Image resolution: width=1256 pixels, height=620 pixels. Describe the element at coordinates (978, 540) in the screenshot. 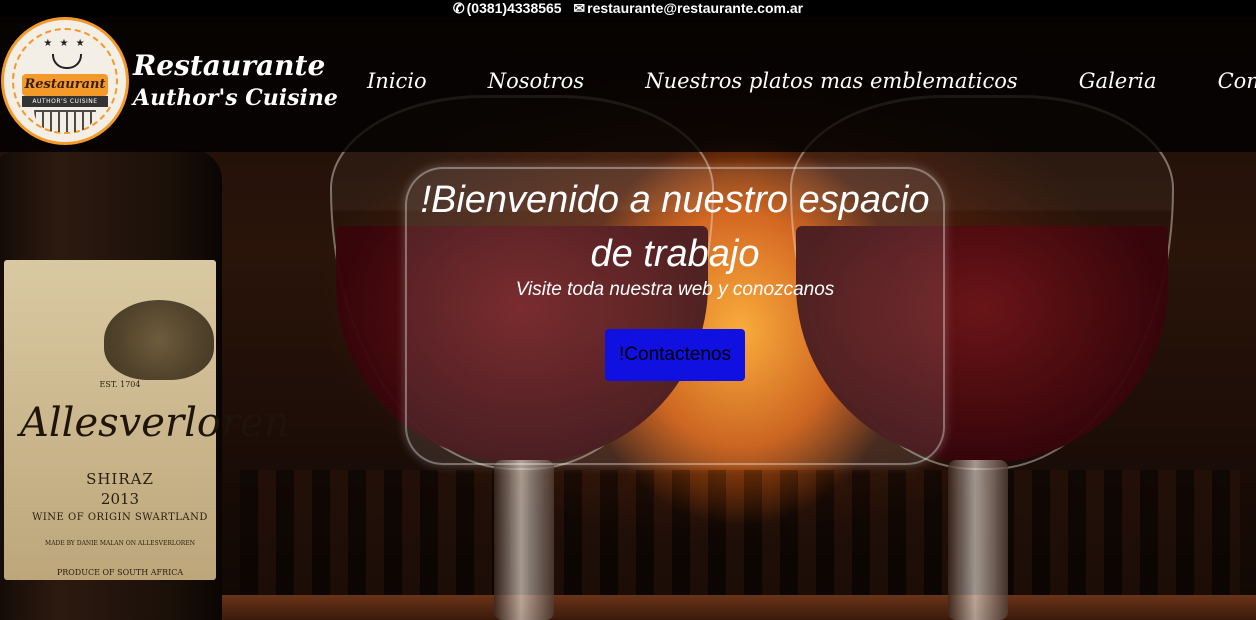

I see `glass-stem-right` at that location.